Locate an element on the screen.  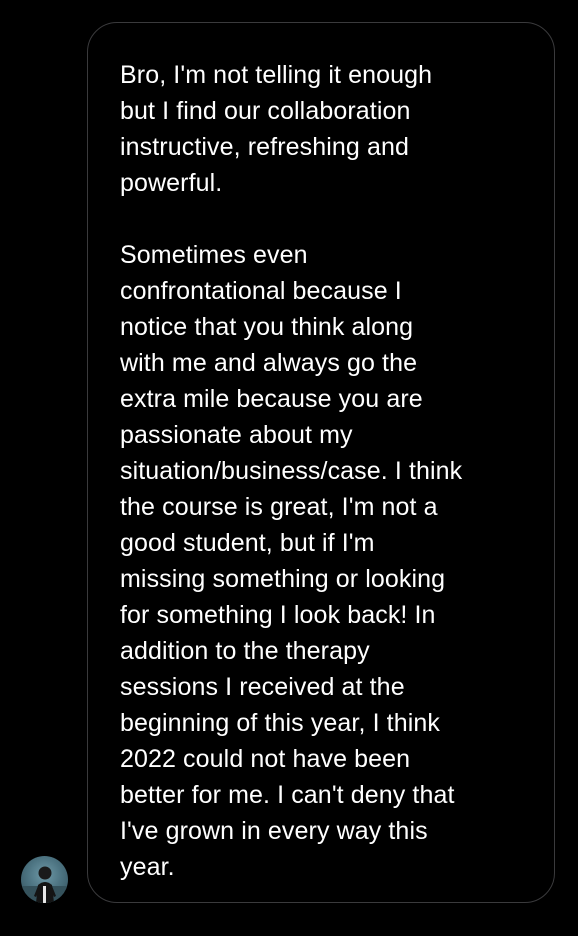
message-line: 2022 could not have been is located at coordinates (265, 759).